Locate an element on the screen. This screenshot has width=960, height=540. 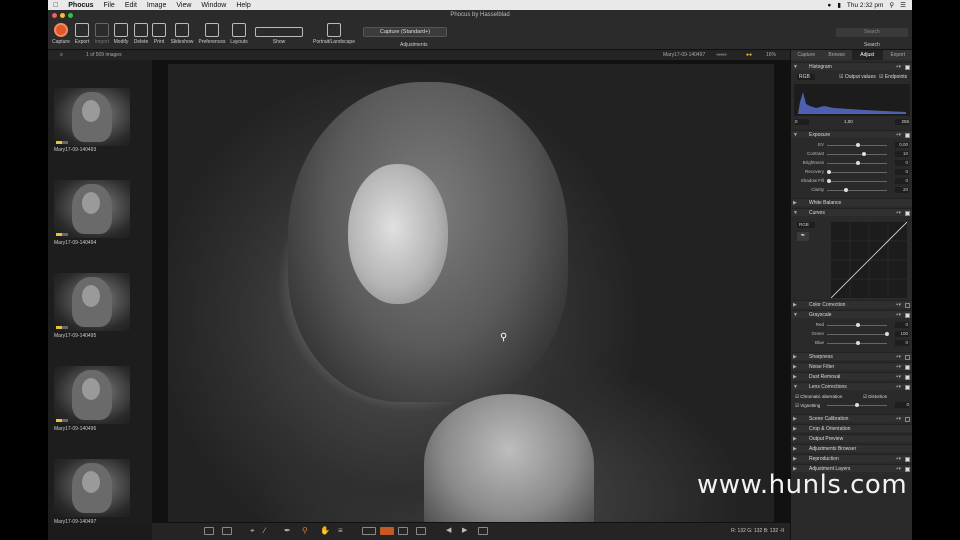
thumbnail-image-selected is located at coordinates (92, 488).